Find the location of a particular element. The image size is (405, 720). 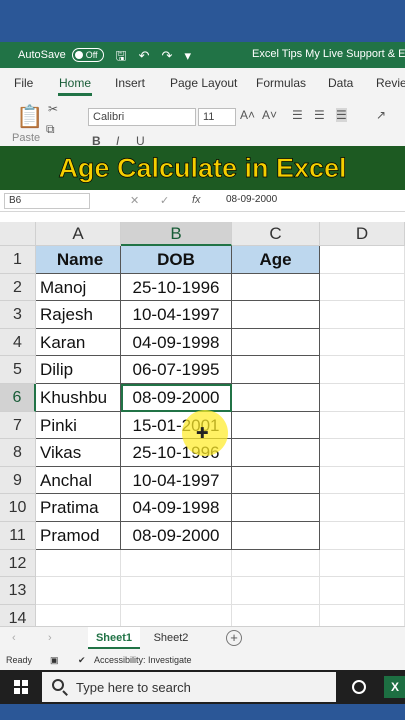

undo-icon: ↶ is located at coordinates (144, 55).